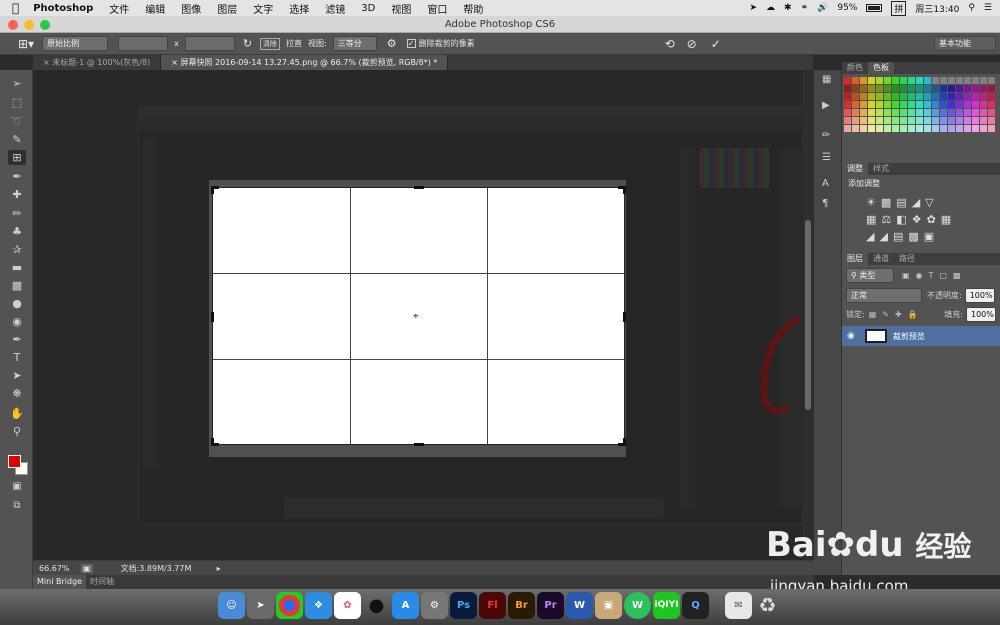 This screenshot has width=1000, height=625. I want to click on menu-file: 文件, so click(119, 8).